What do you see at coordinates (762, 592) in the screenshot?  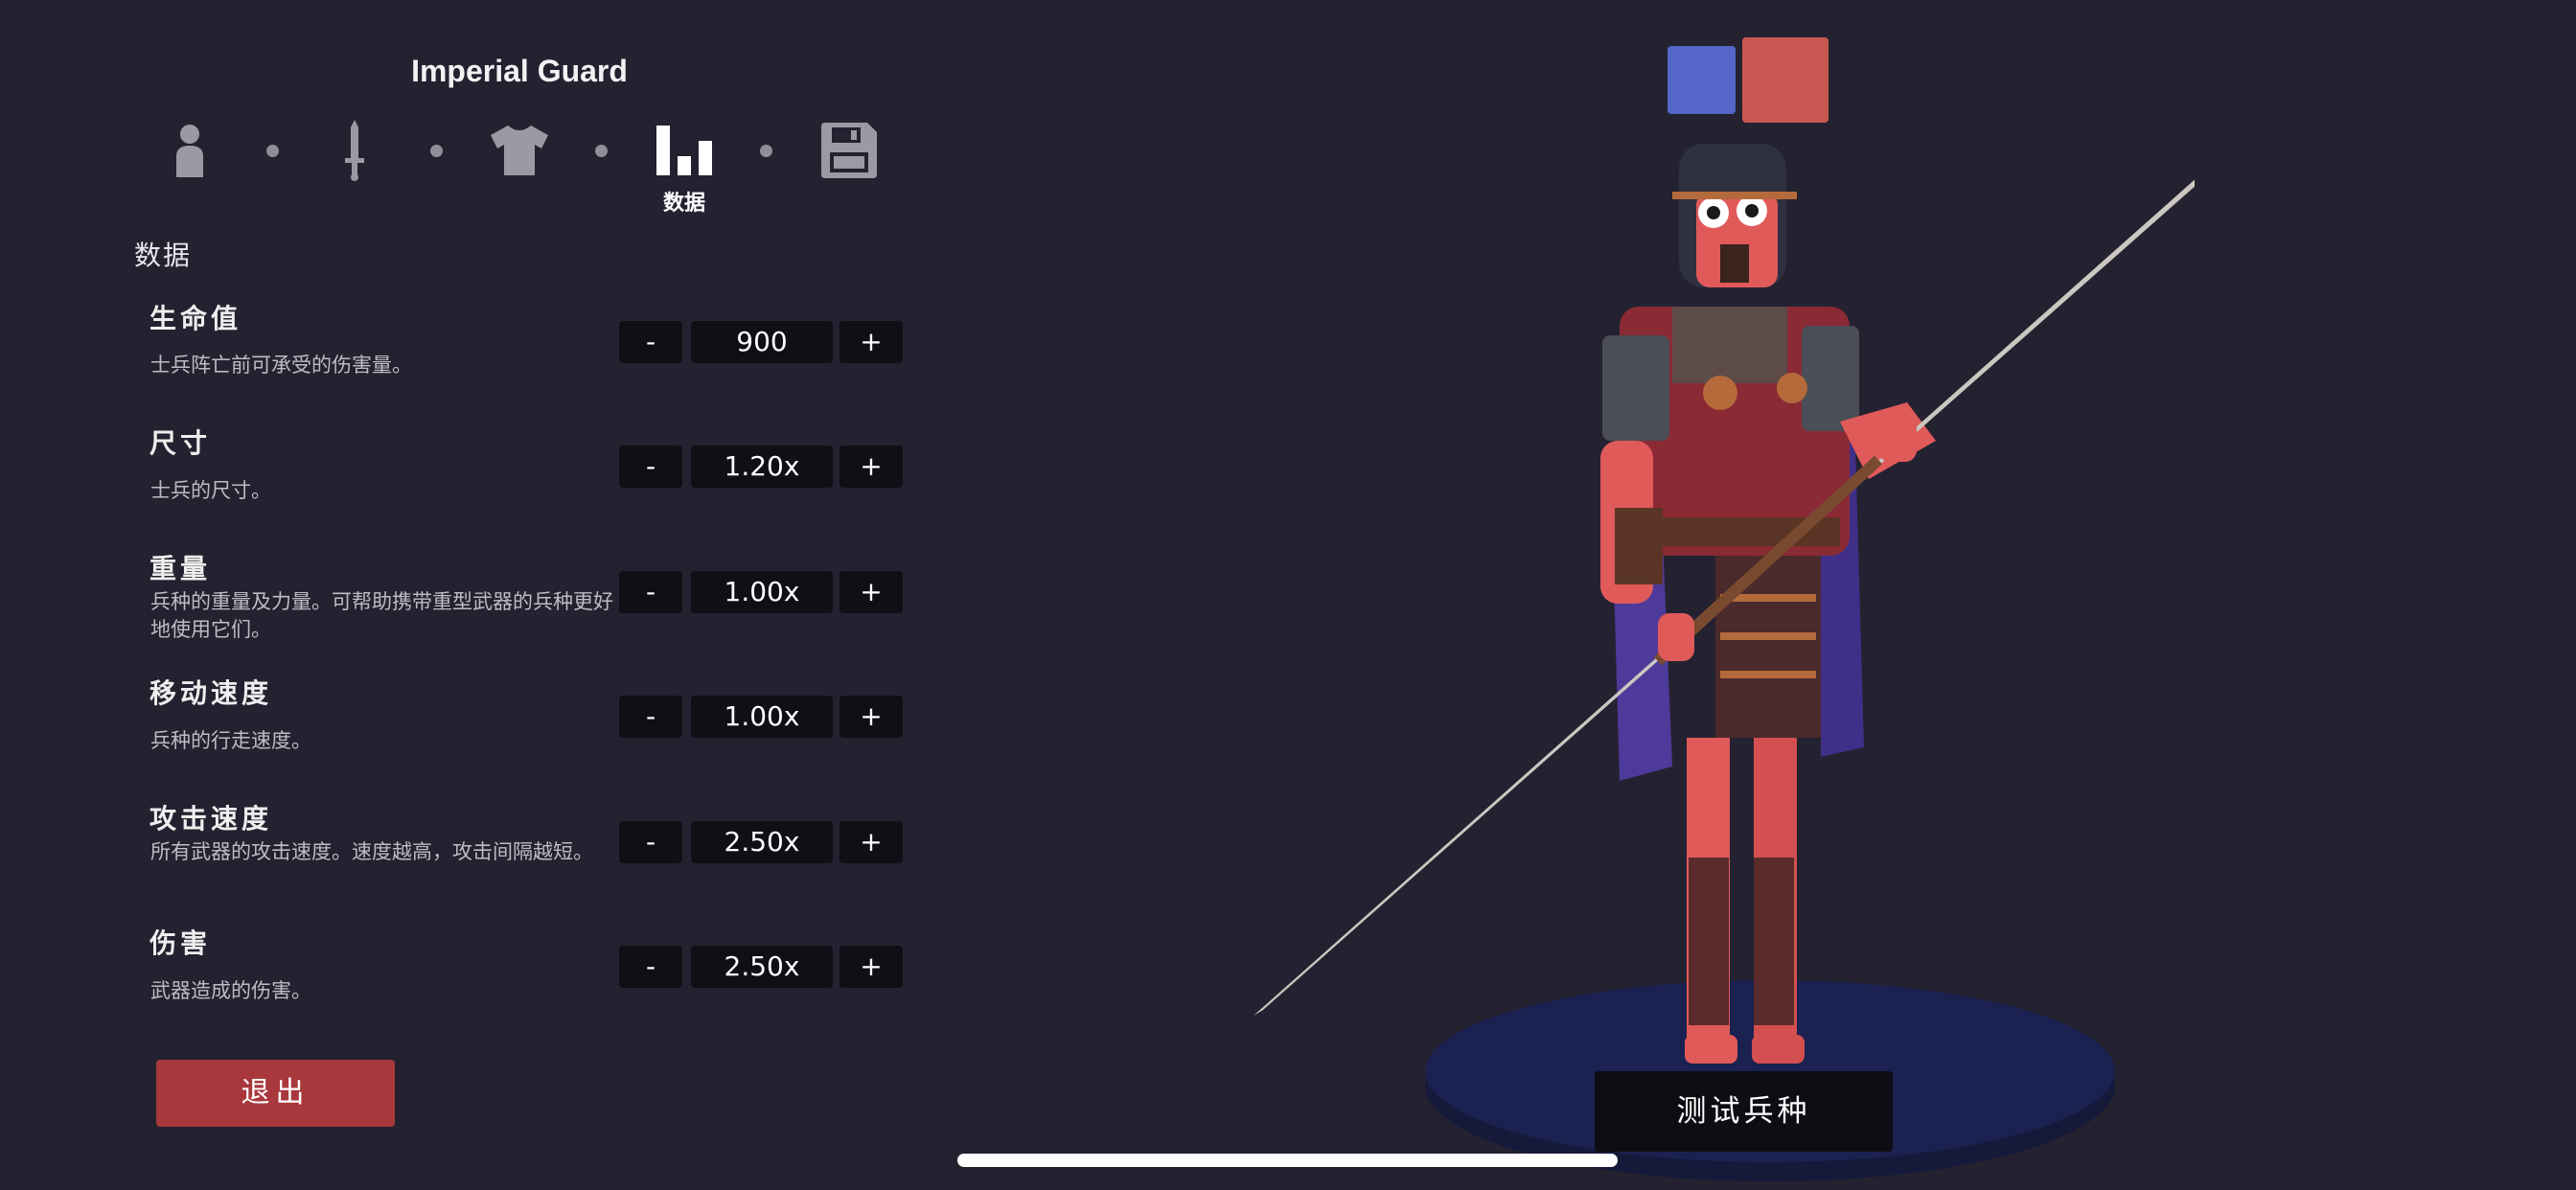 I see `mass-value: 1.00x` at bounding box center [762, 592].